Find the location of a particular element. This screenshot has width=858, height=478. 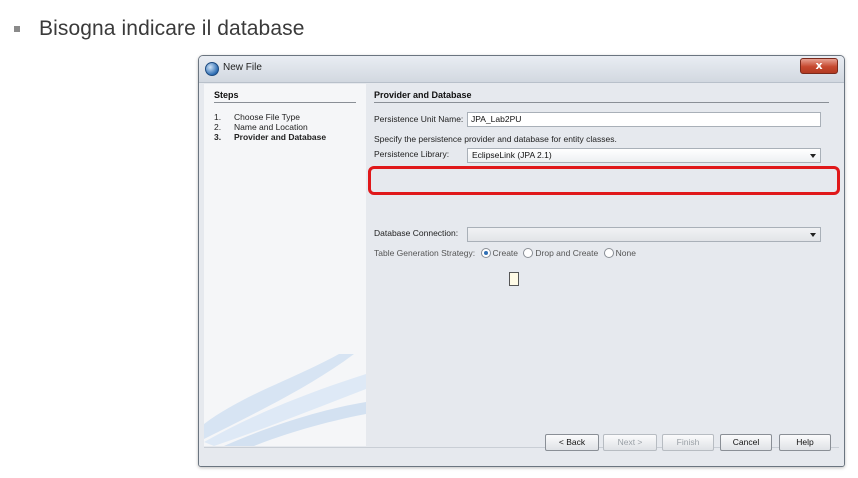

netbeans-icon is located at coordinates (212, 69).